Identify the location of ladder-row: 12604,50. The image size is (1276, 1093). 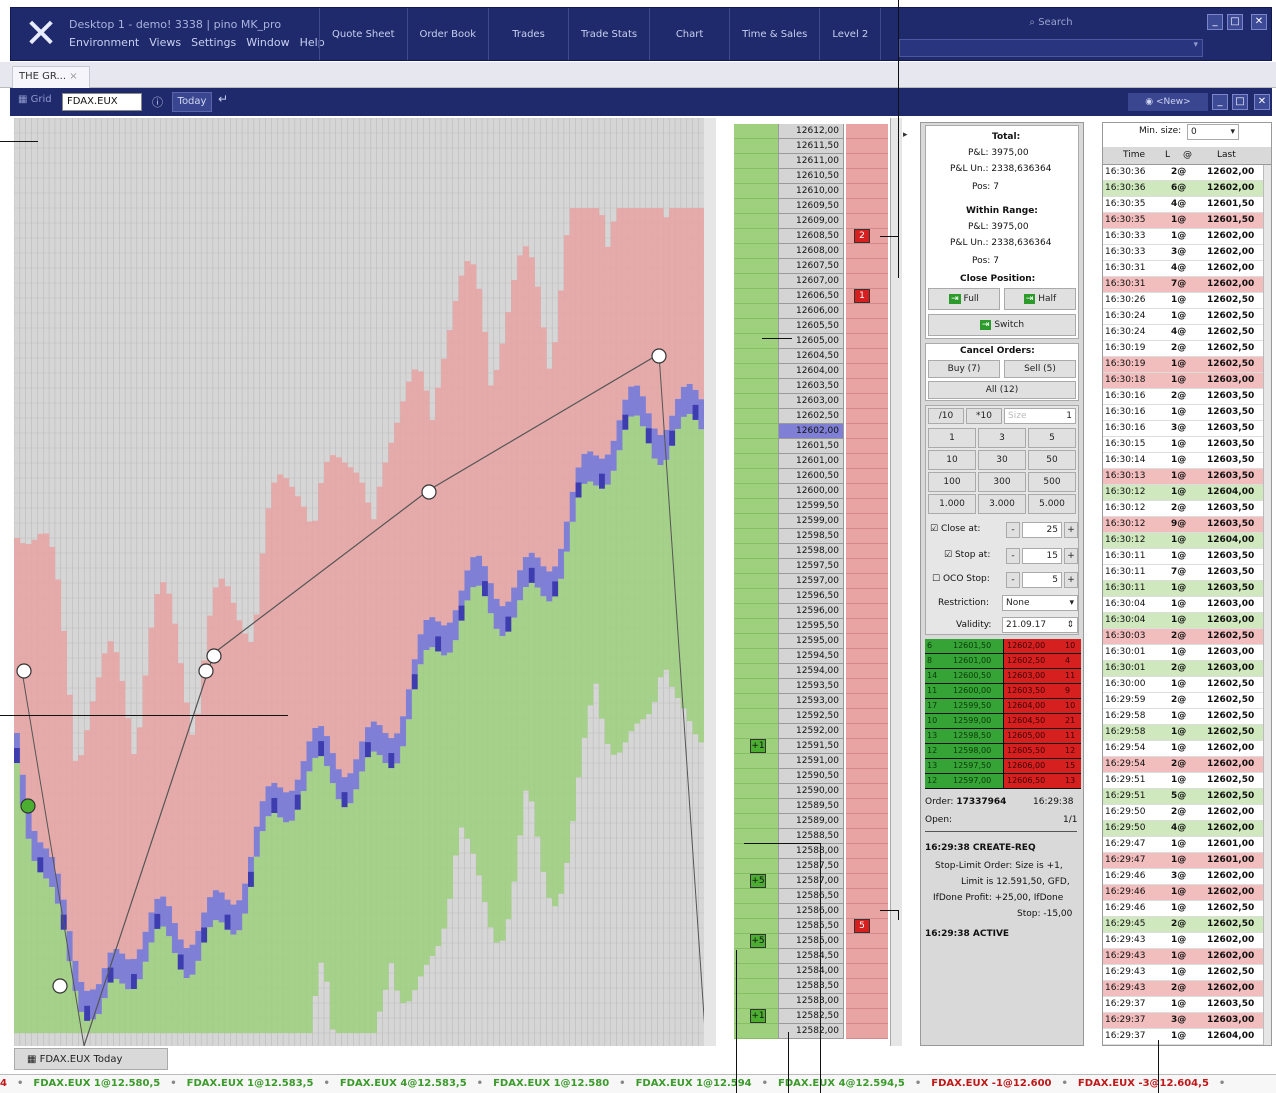
(811, 356).